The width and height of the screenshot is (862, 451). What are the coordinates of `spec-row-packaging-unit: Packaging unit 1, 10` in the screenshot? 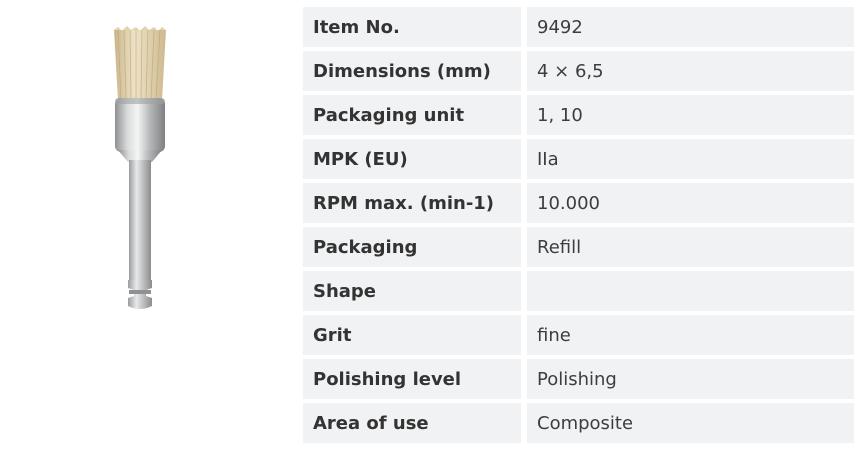 It's located at (578, 115).